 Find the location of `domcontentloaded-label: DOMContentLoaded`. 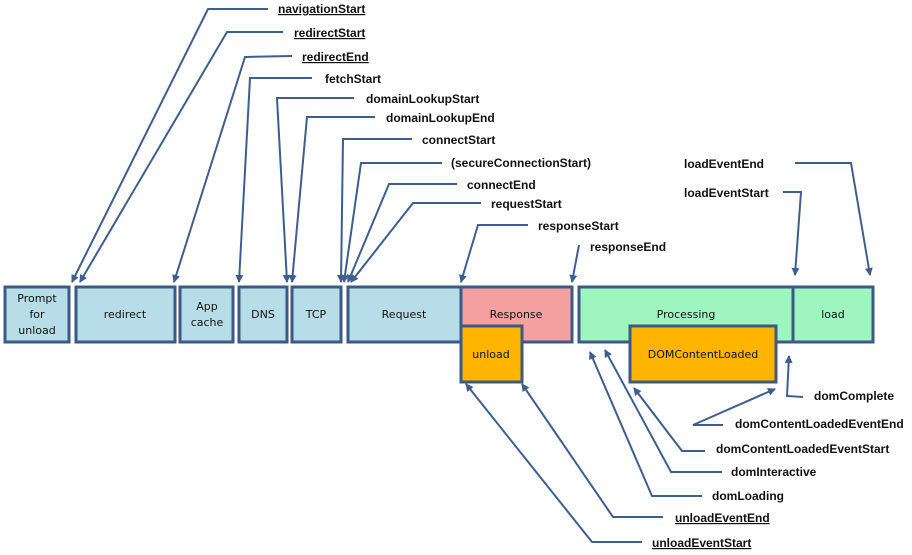

domcontentloaded-label: DOMContentLoaded is located at coordinates (703, 354).